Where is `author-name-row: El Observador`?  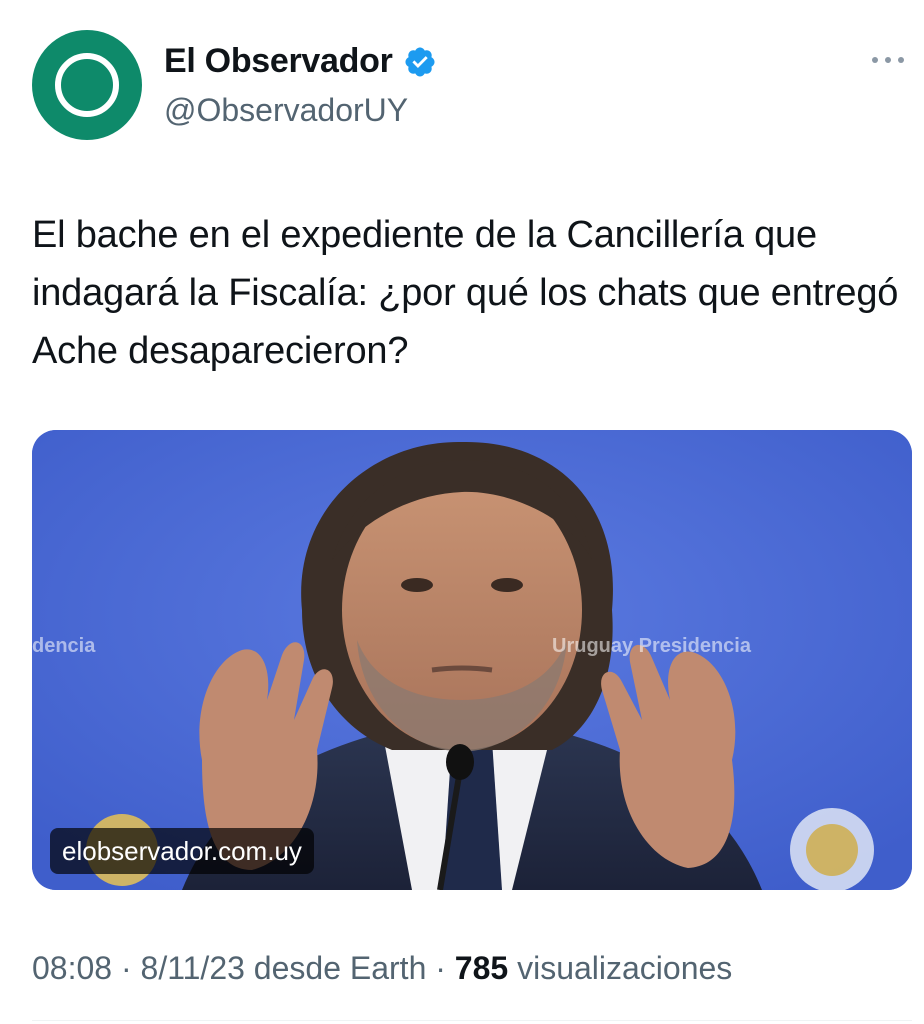 author-name-row: El Observador is located at coordinates (300, 61).